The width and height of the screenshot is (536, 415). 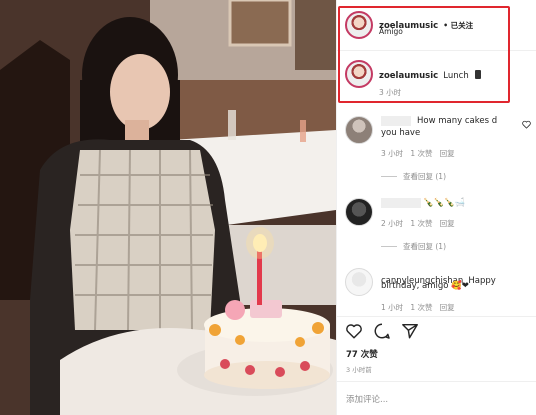 What do you see at coordinates (392, 223) in the screenshot?
I see `comment-time: 2 小时` at bounding box center [392, 223].